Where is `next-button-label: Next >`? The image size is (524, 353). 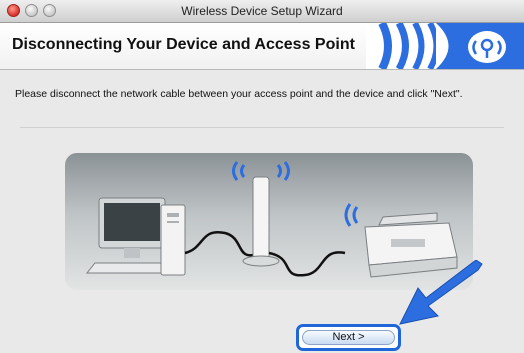
next-button-label: Next > is located at coordinates (348, 337).